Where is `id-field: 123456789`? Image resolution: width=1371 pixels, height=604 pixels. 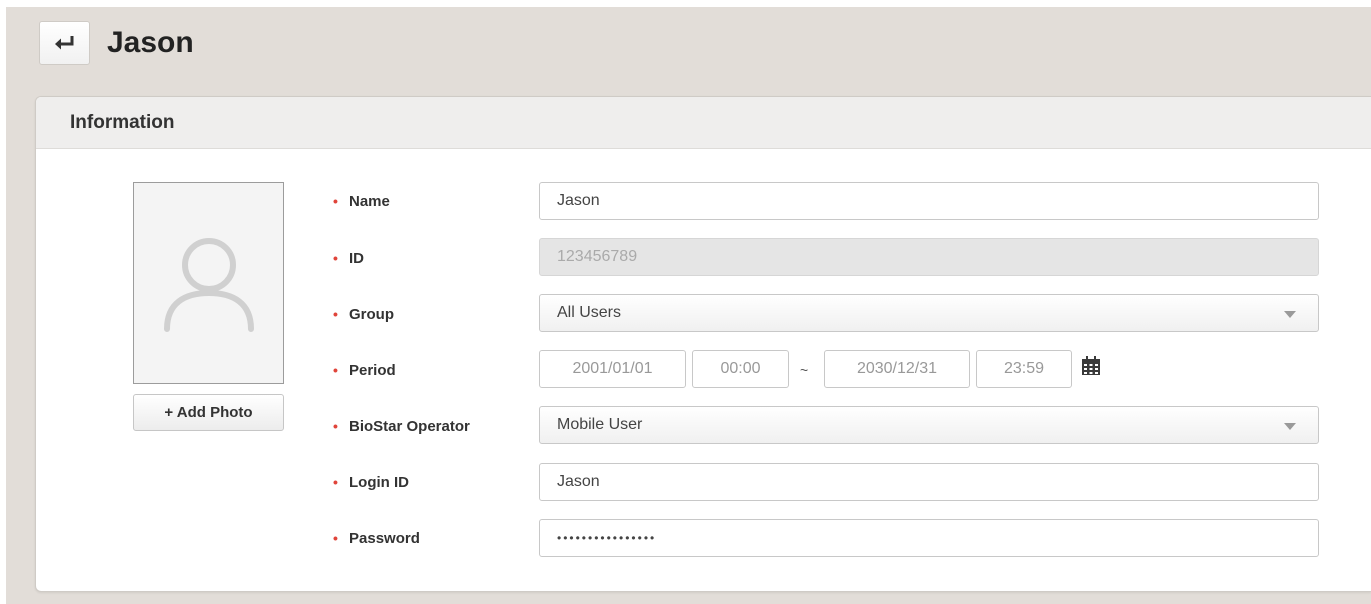 id-field: 123456789 is located at coordinates (929, 257).